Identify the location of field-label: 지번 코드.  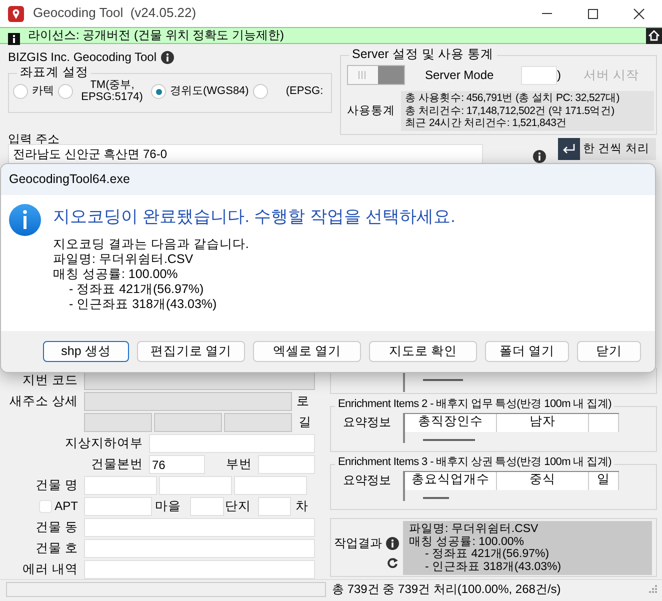
(50, 380).